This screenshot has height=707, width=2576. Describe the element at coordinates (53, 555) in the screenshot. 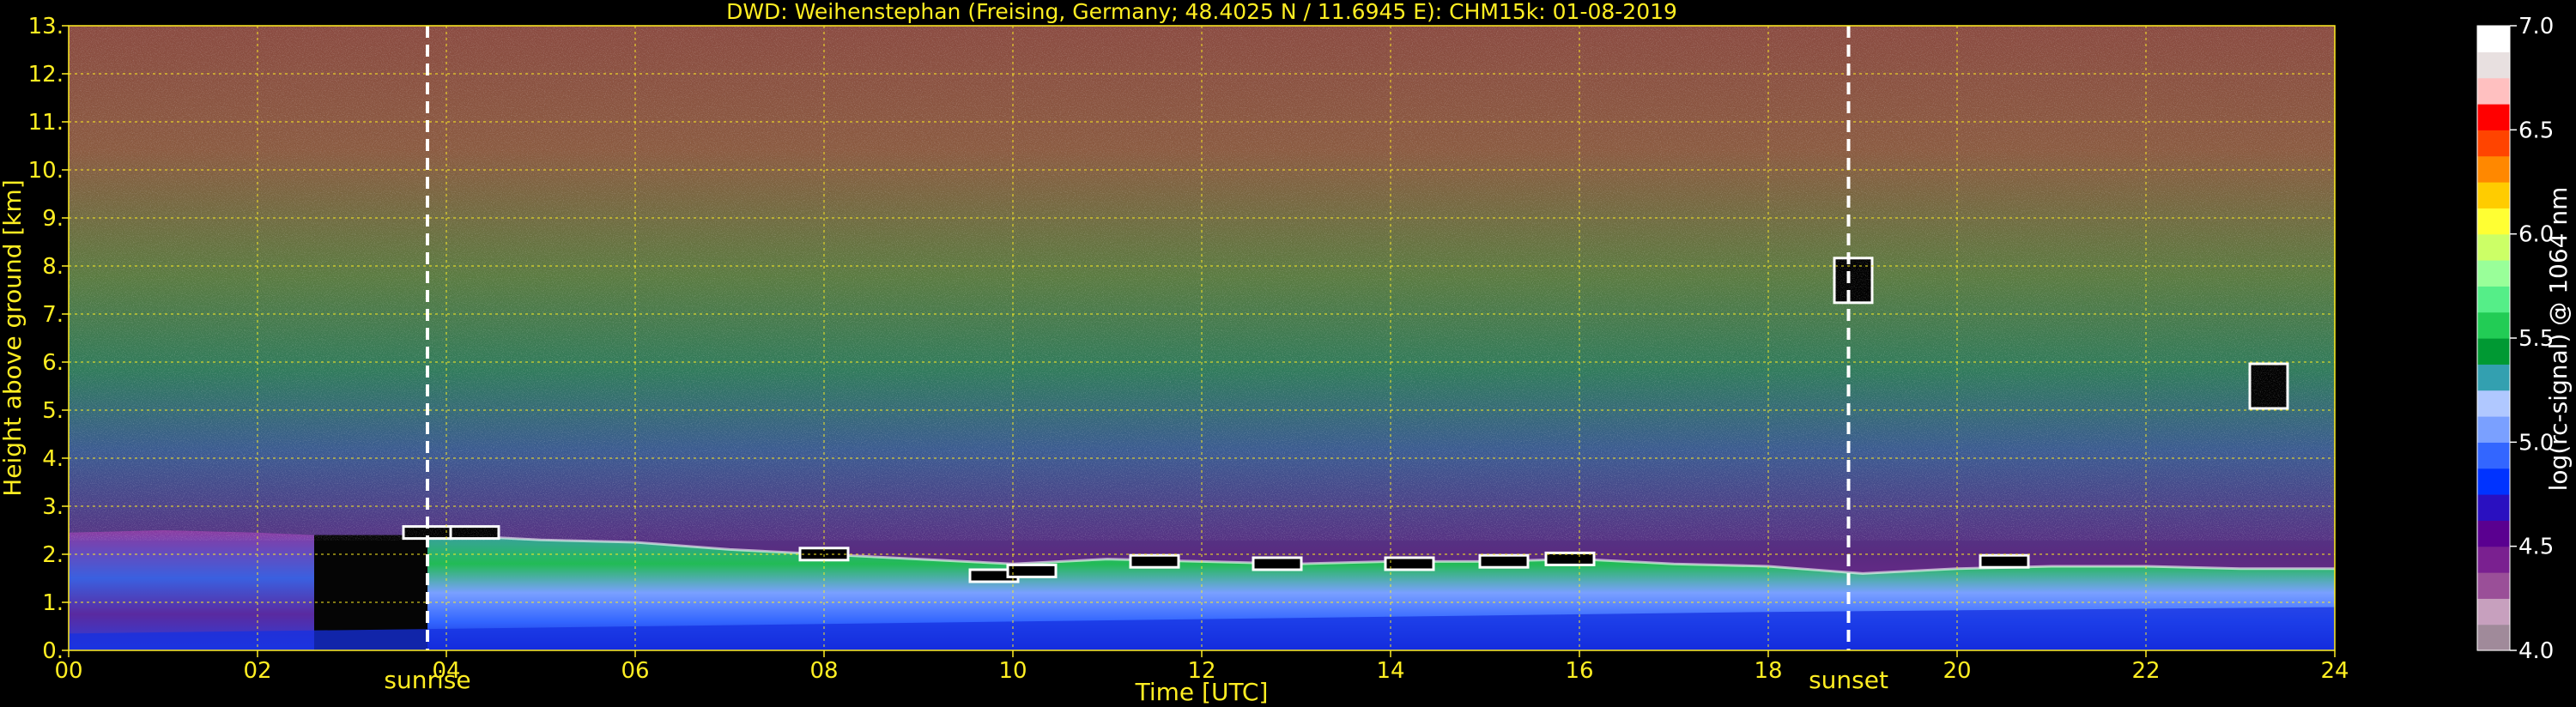

I see `y-tick-label: 2.` at that location.